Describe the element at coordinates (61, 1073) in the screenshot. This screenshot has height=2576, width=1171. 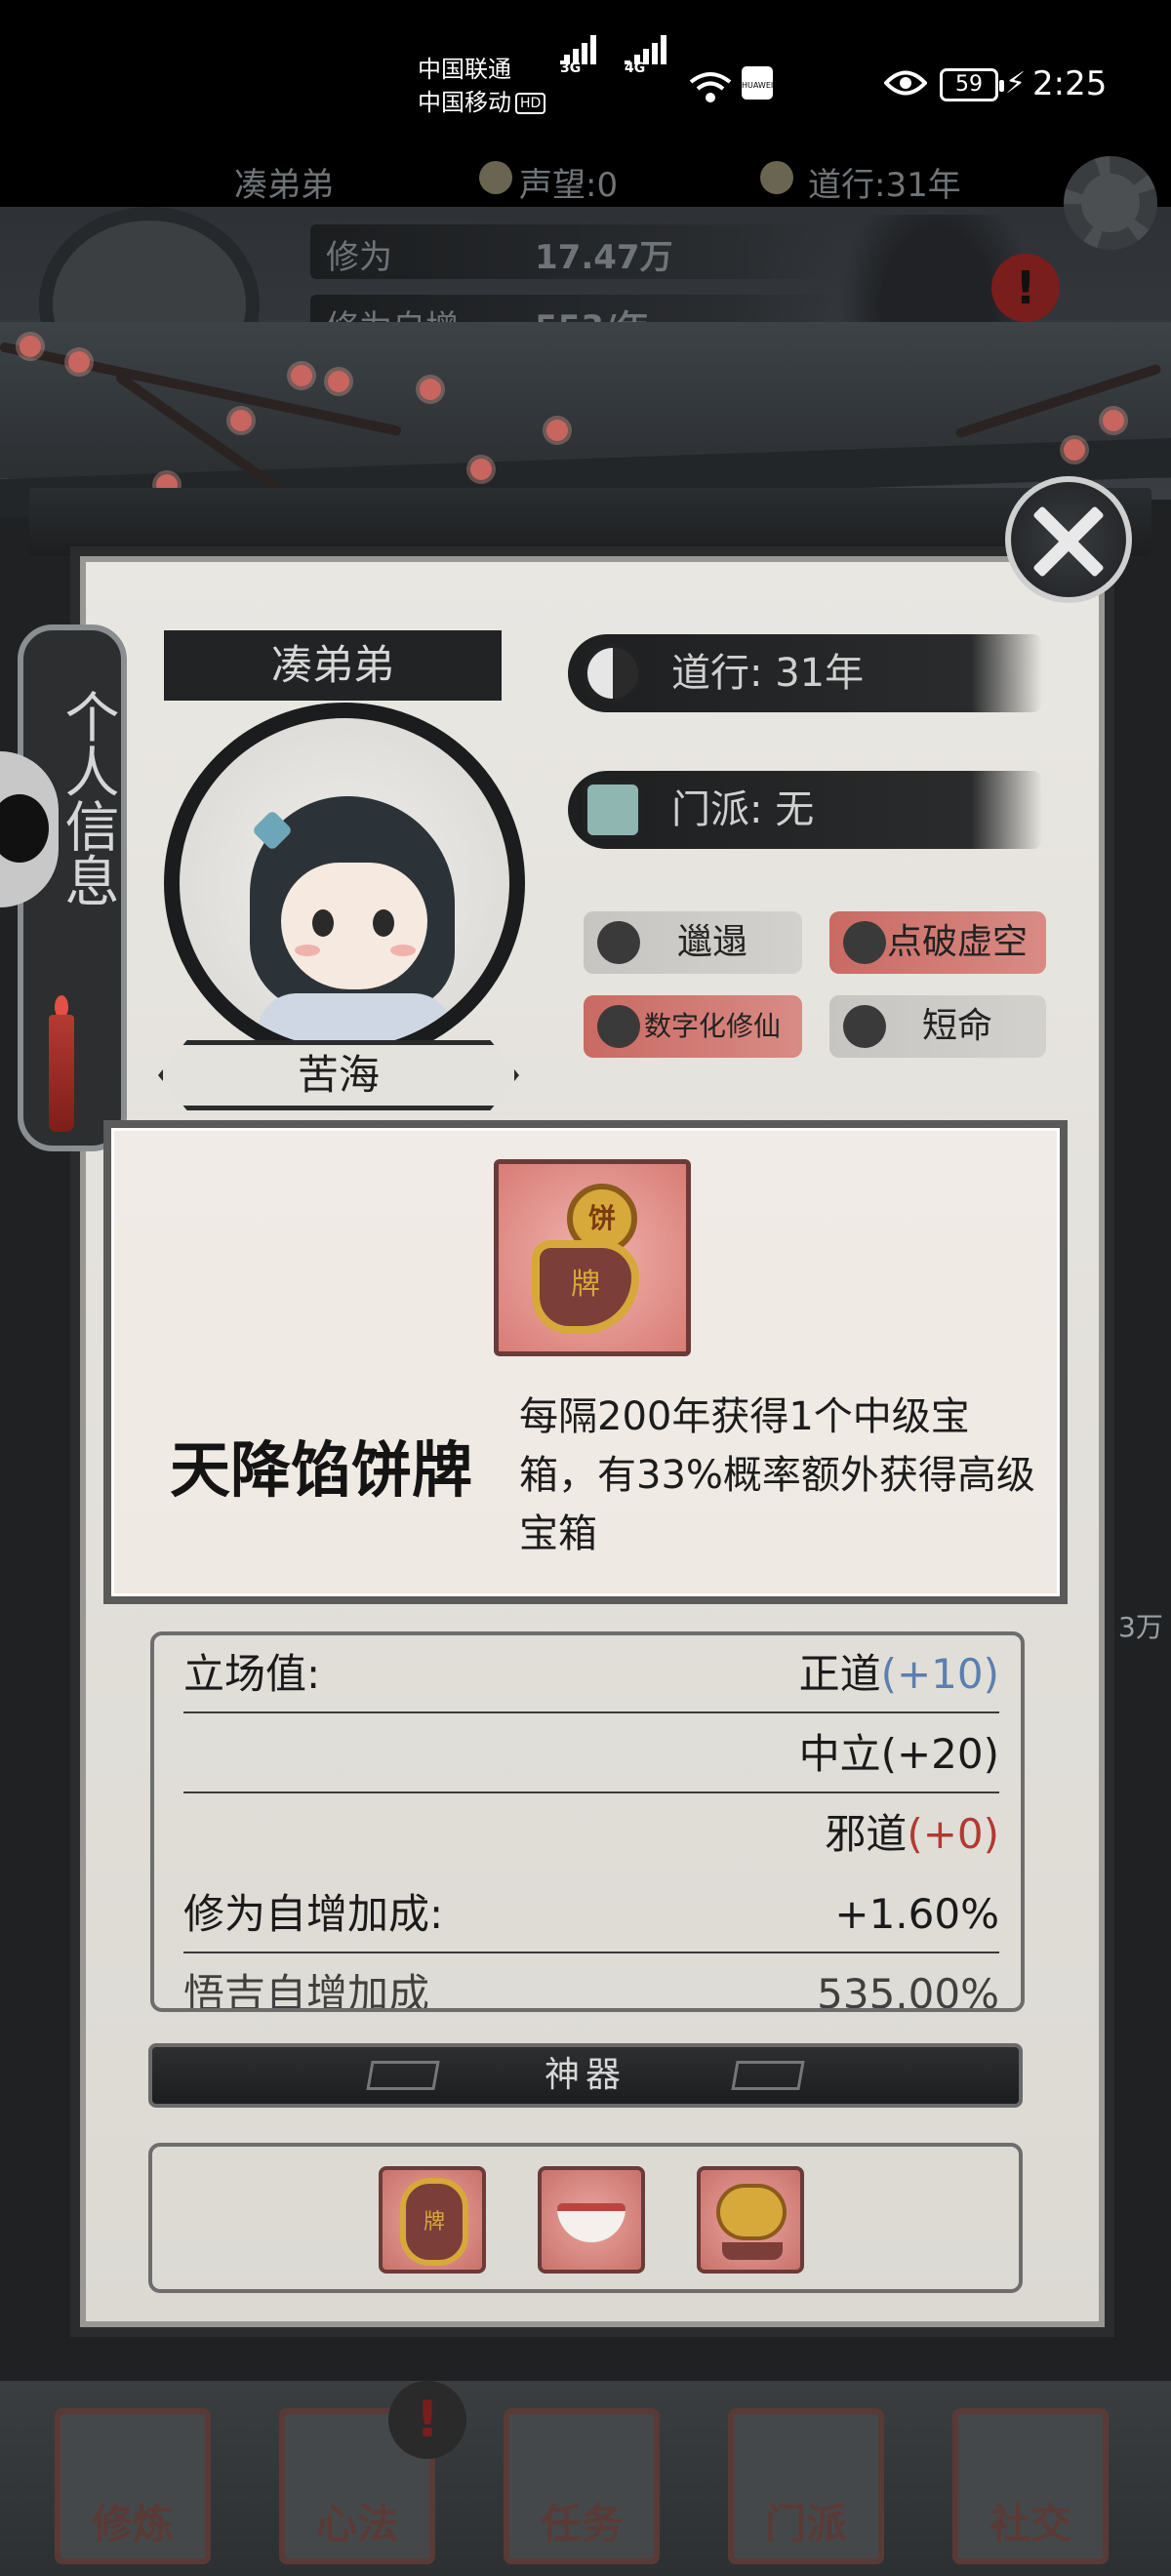
I see `tassel` at that location.